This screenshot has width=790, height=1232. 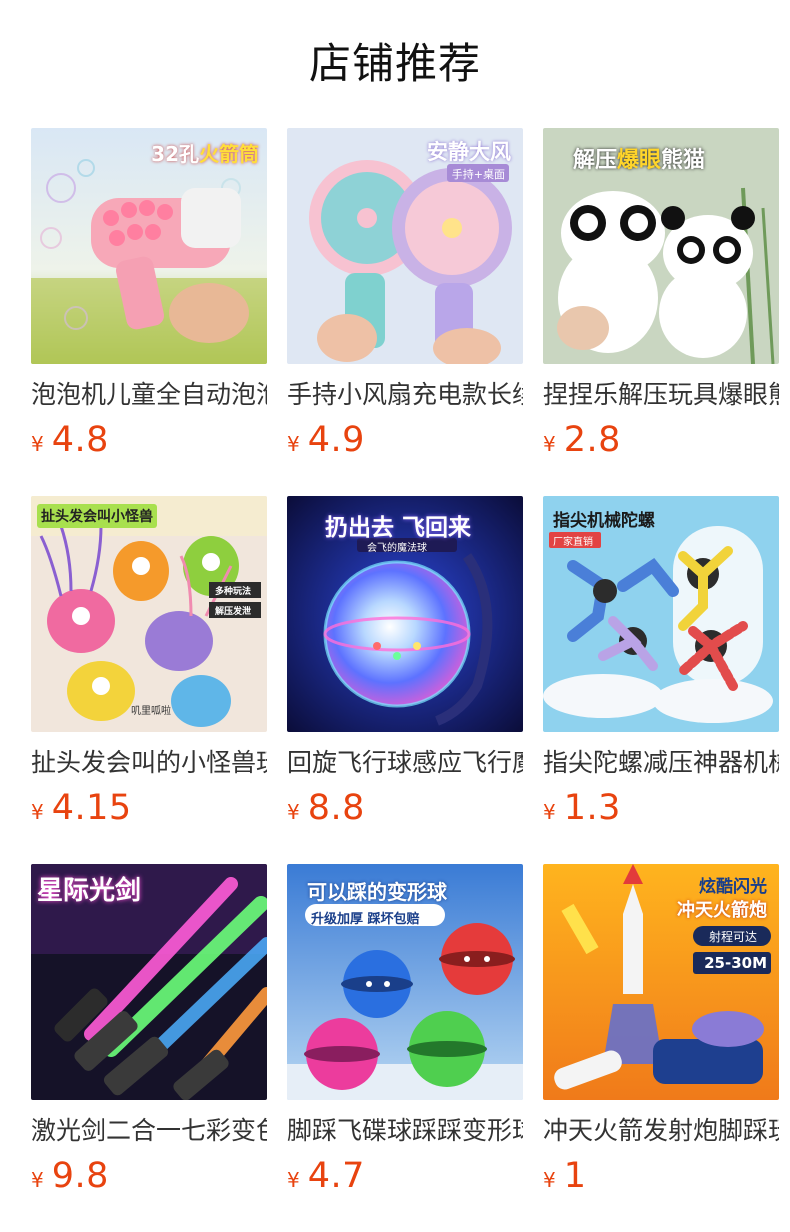 What do you see at coordinates (405, 1131) in the screenshot?
I see `product-name: 脚踩飞碟球踩踩变形球` at bounding box center [405, 1131].